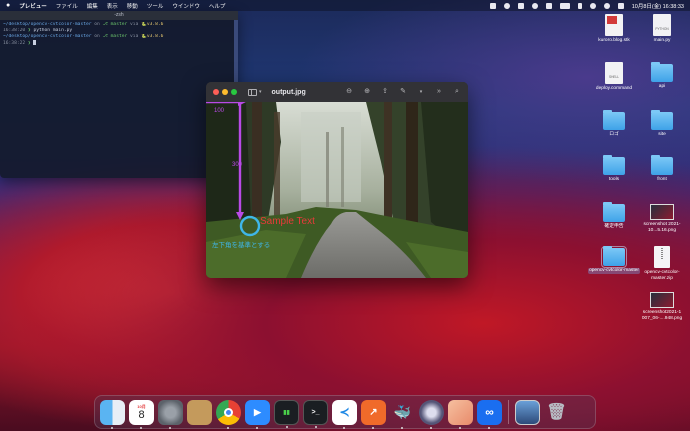  What do you see at coordinates (457, 92) in the screenshot?
I see `search-icon: ⌕` at bounding box center [457, 92].